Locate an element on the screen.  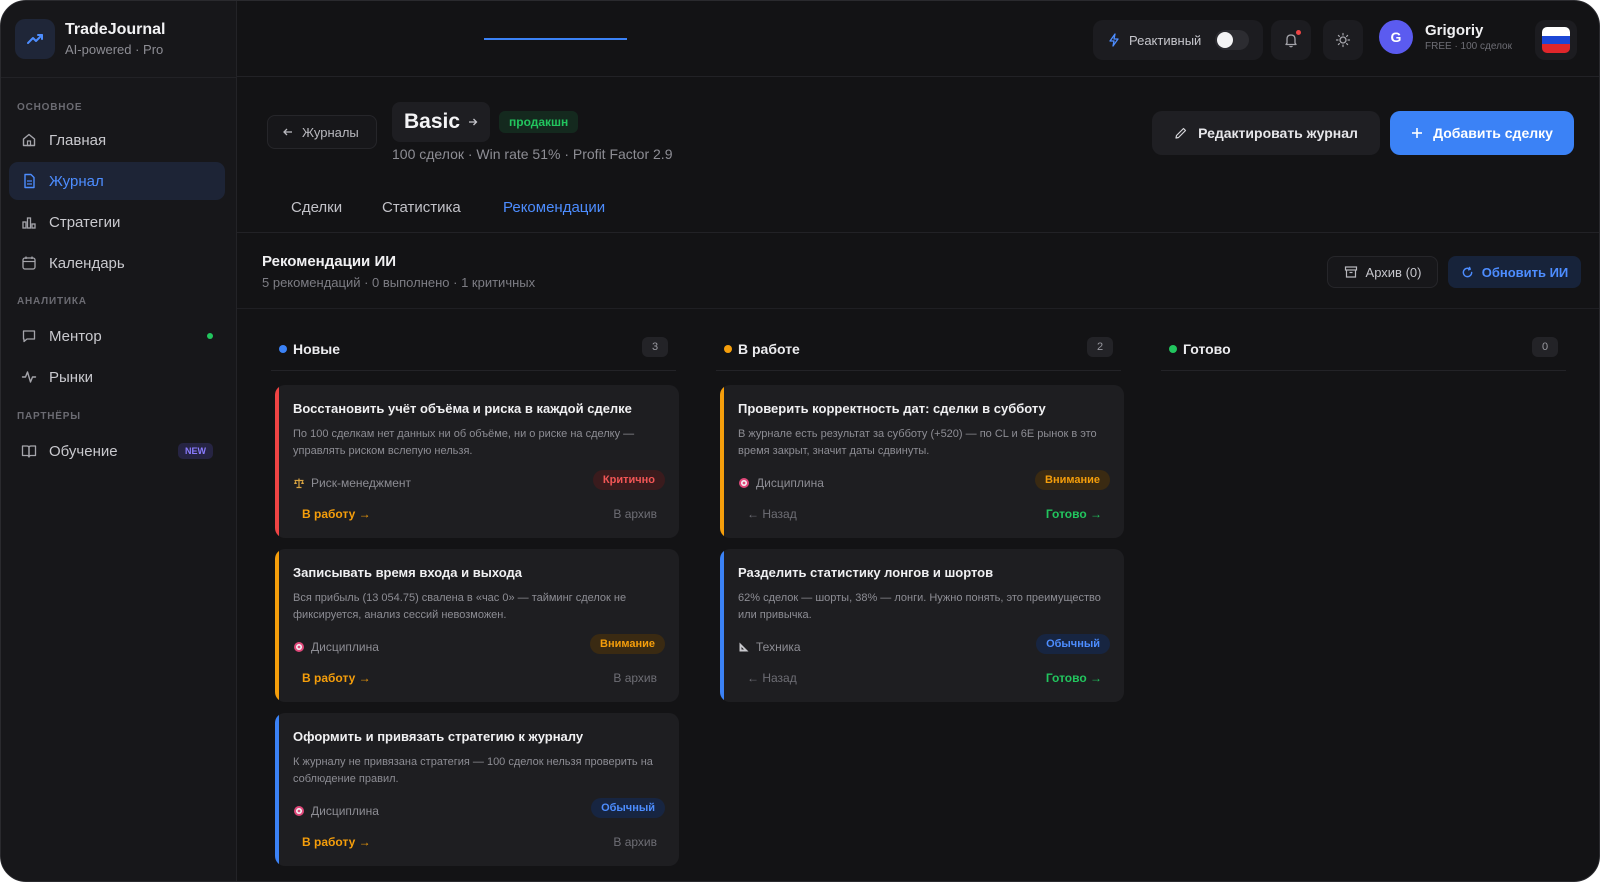
column-count: 0 is located at coordinates (1545, 347).